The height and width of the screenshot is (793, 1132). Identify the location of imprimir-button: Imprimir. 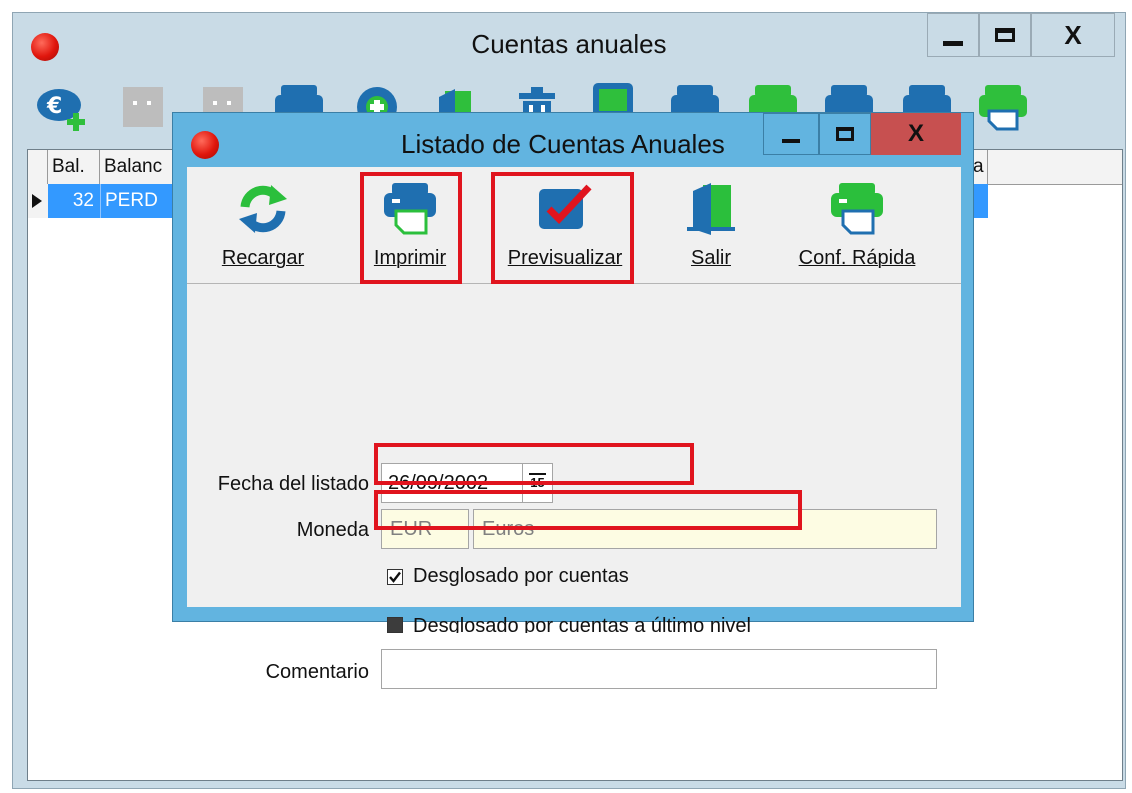
(410, 227).